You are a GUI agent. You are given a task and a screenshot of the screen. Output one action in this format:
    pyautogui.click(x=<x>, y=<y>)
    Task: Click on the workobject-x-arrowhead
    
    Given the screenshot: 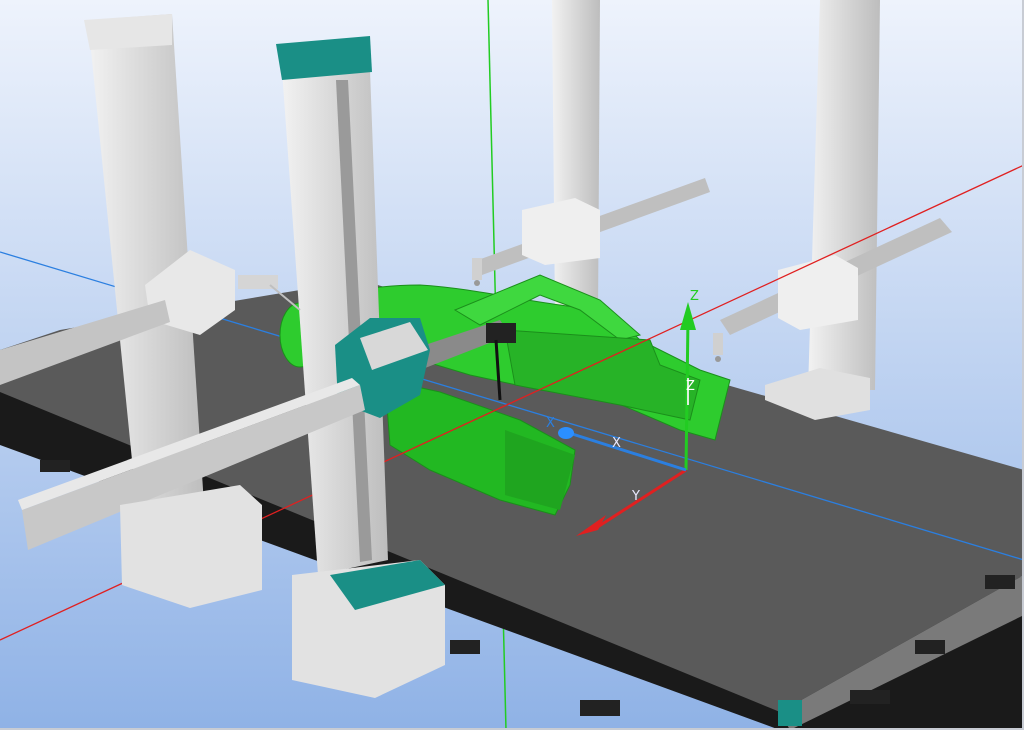 What is the action you would take?
    pyautogui.click(x=566, y=433)
    